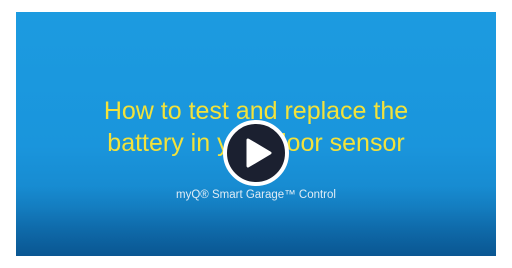  I want to click on play-icon, so click(256, 153).